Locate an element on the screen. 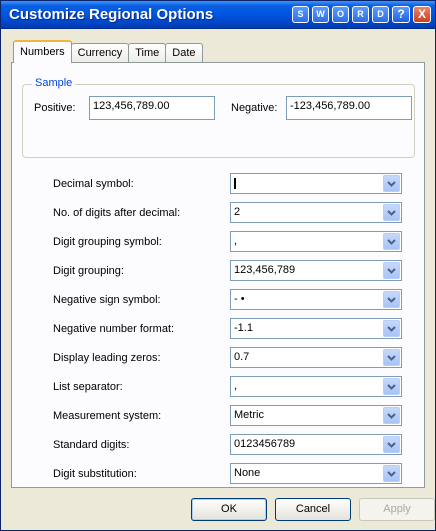  help-button: ? is located at coordinates (401, 14).